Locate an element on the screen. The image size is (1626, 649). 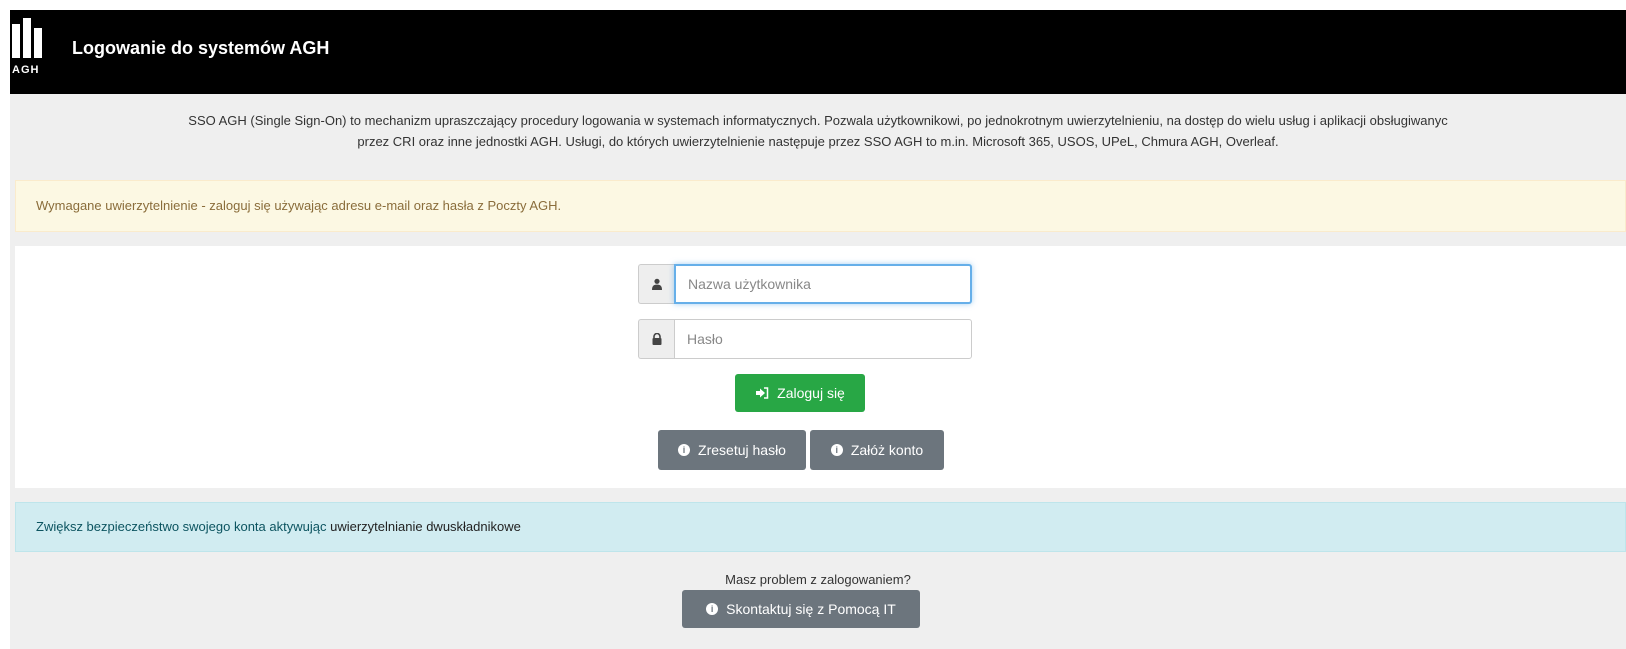
contact-it-support-button: i Skontaktuj się z Pomocą IT is located at coordinates (801, 609).